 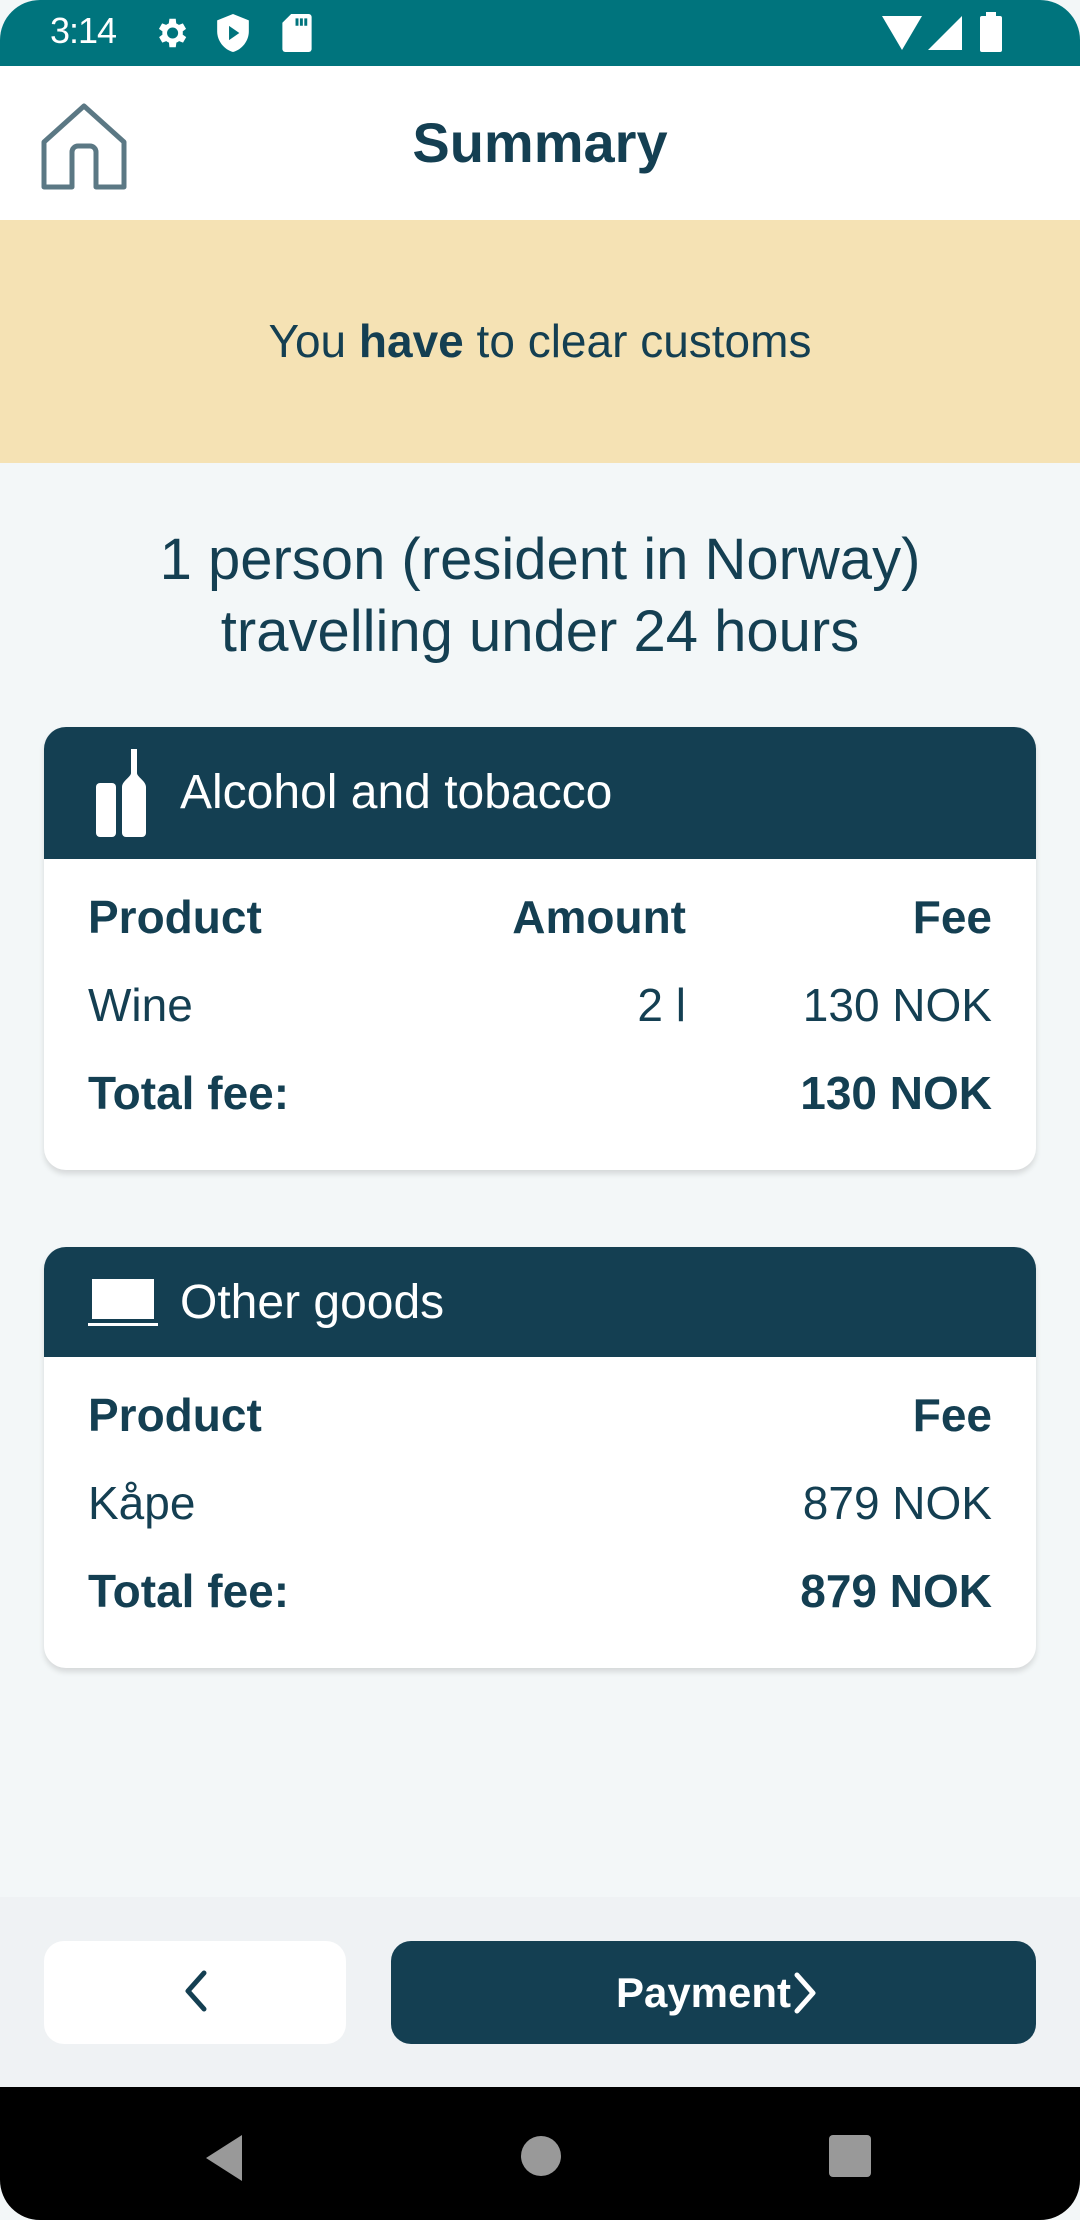 What do you see at coordinates (805, 1993) in the screenshot?
I see `chevron-right-icon` at bounding box center [805, 1993].